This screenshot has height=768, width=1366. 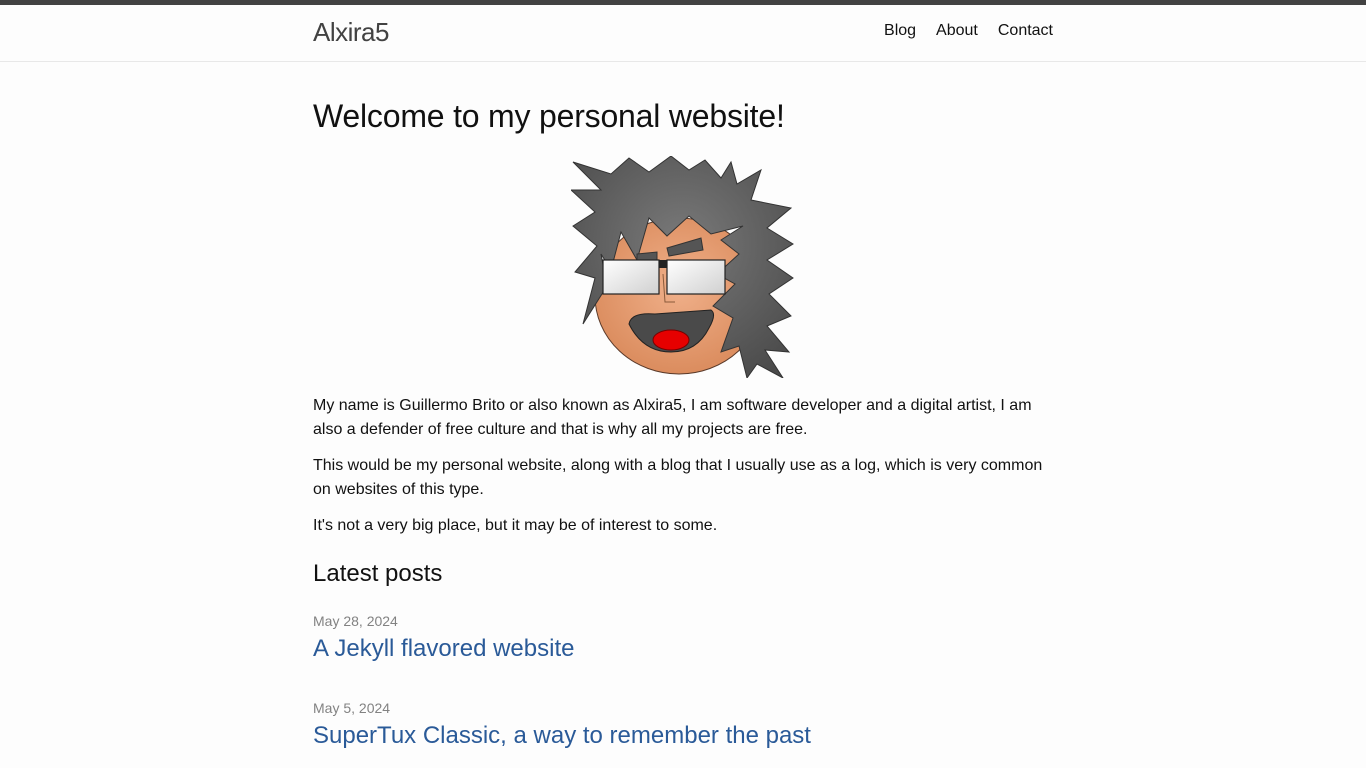 I want to click on nav-link-blog: Blog, so click(x=900, y=31).